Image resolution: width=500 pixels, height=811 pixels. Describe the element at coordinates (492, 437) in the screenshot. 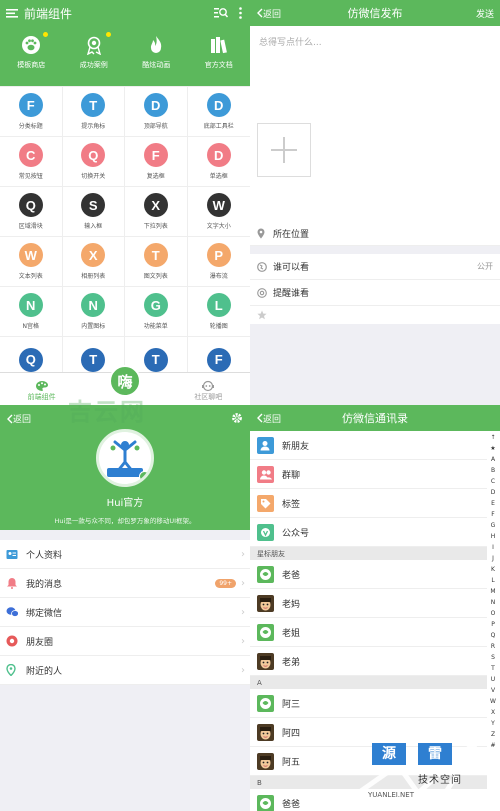

I see `index-letter: ↑` at that location.